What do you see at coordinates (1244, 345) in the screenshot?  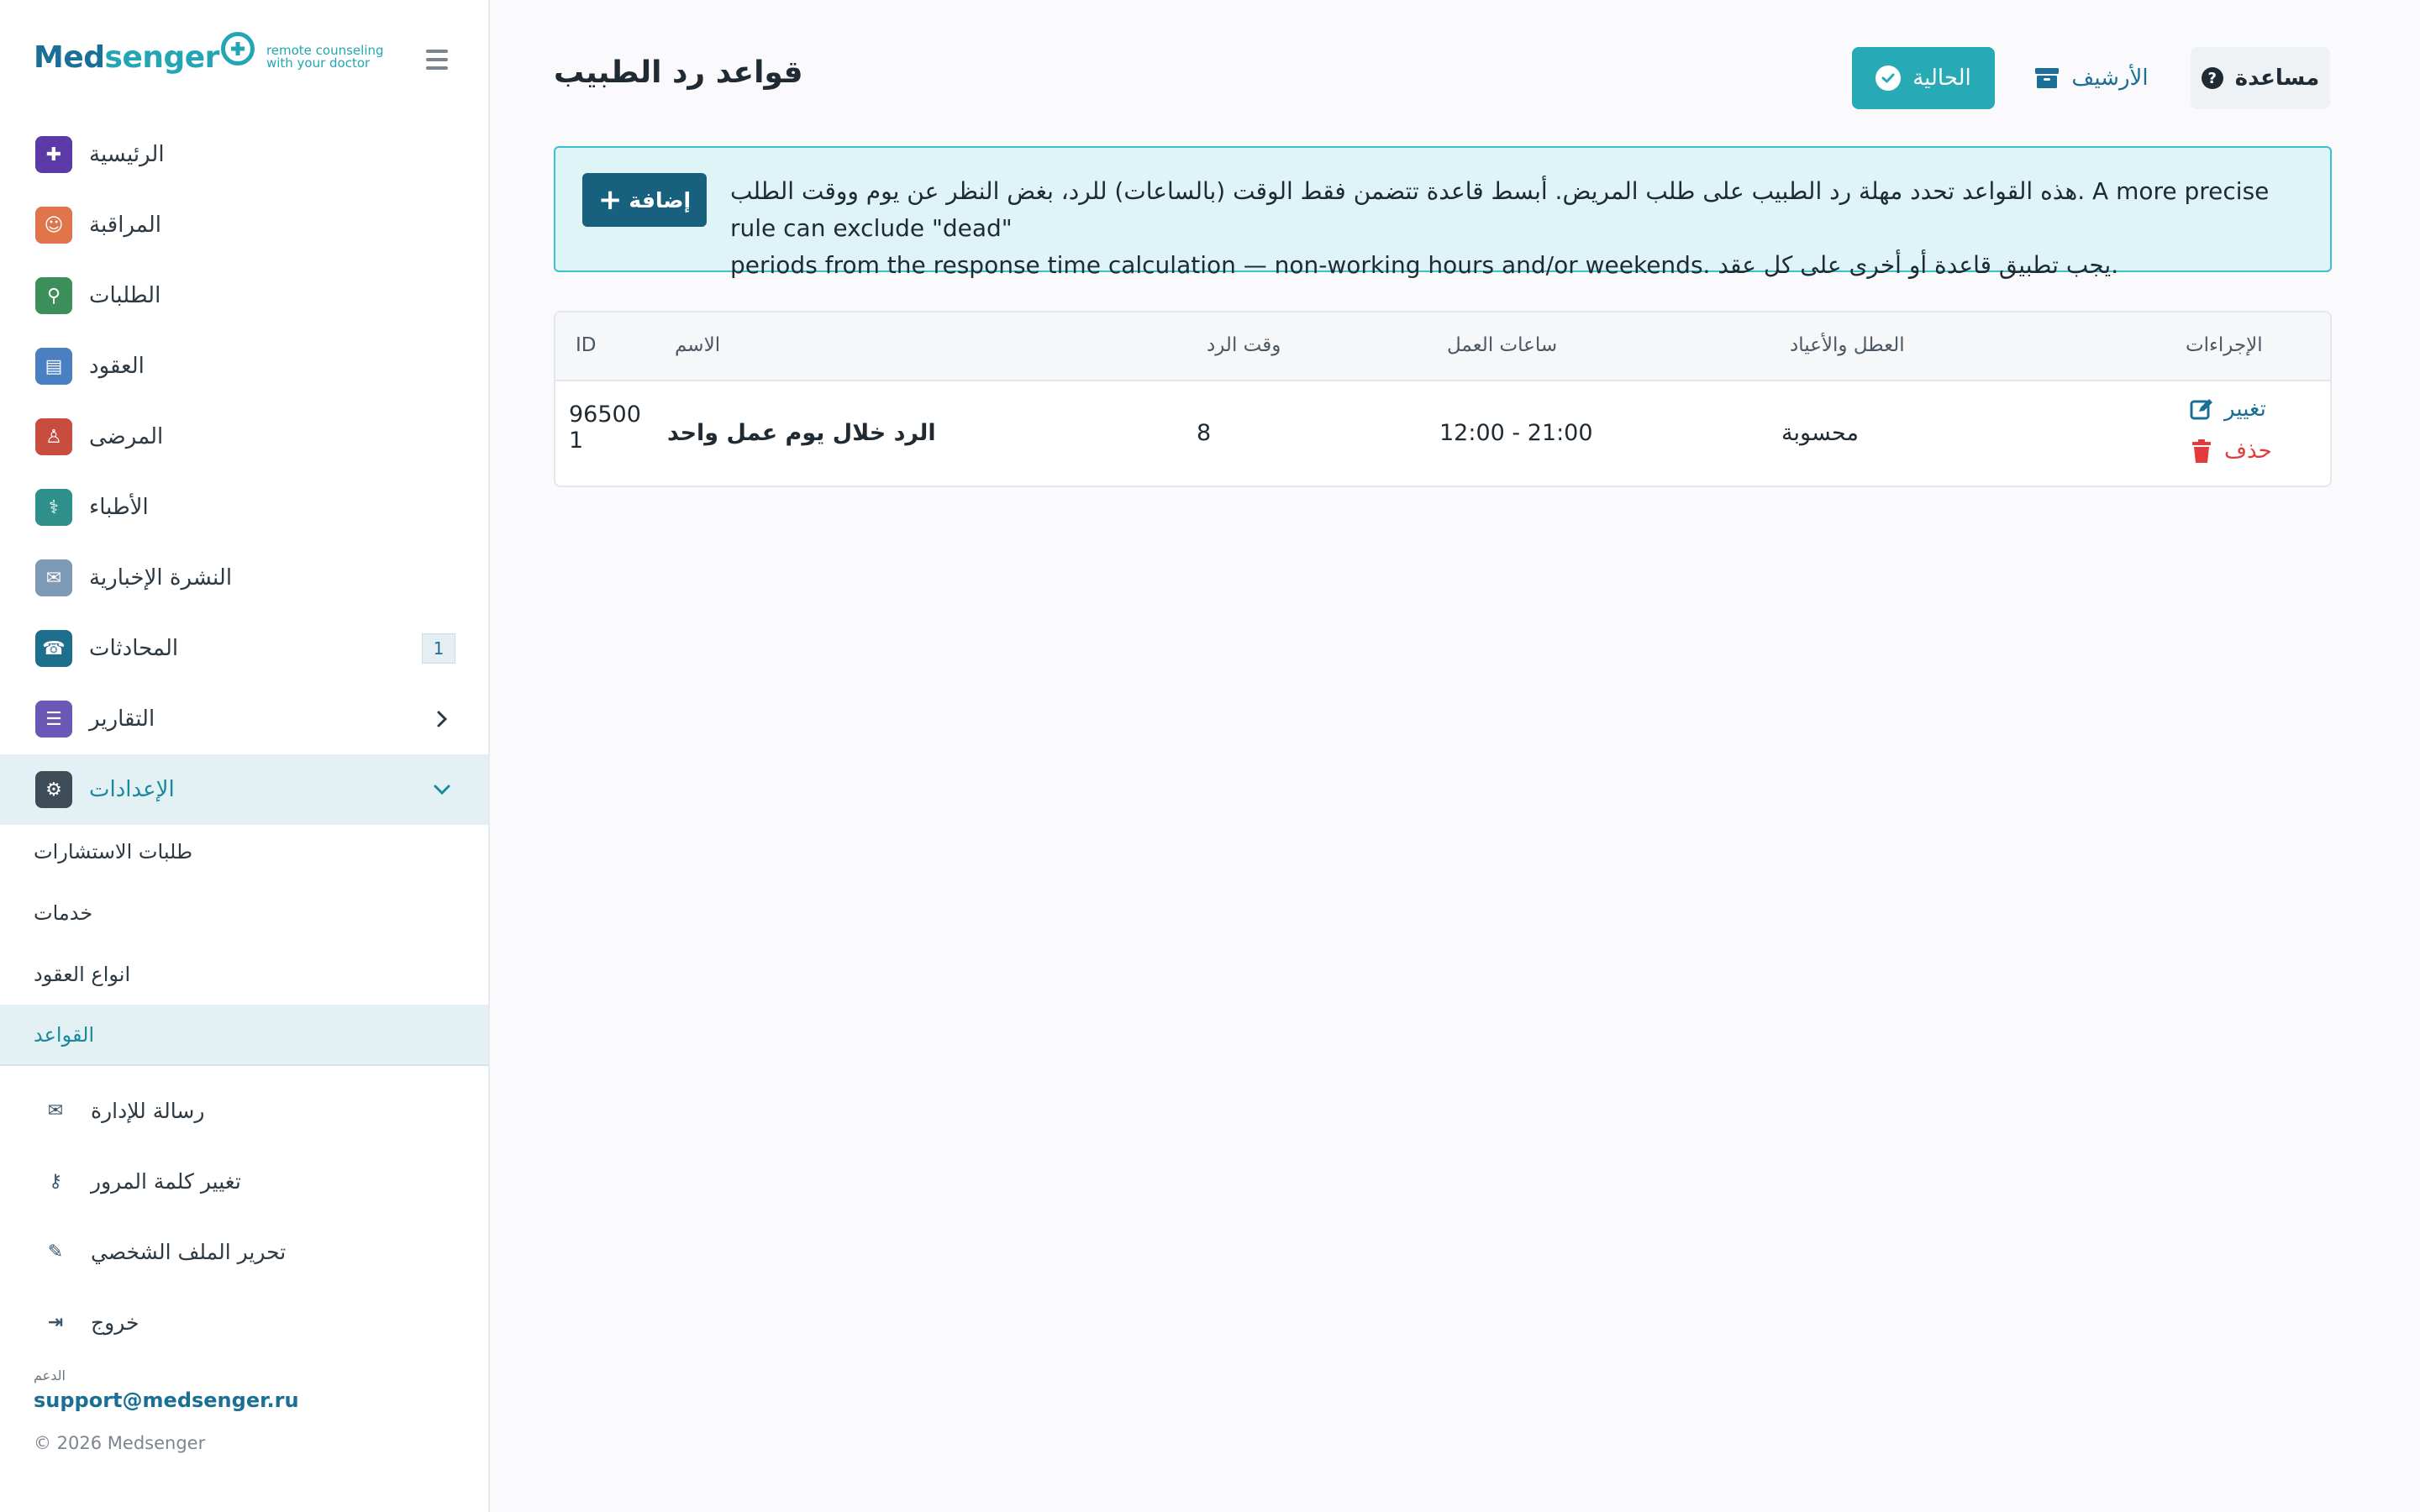 I see `column-header-response-time: وقت الرد` at bounding box center [1244, 345].